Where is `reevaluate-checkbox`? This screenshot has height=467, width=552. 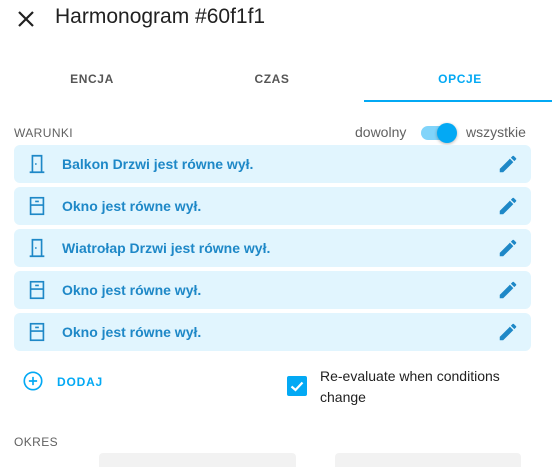
reevaluate-checkbox is located at coordinates (297, 386).